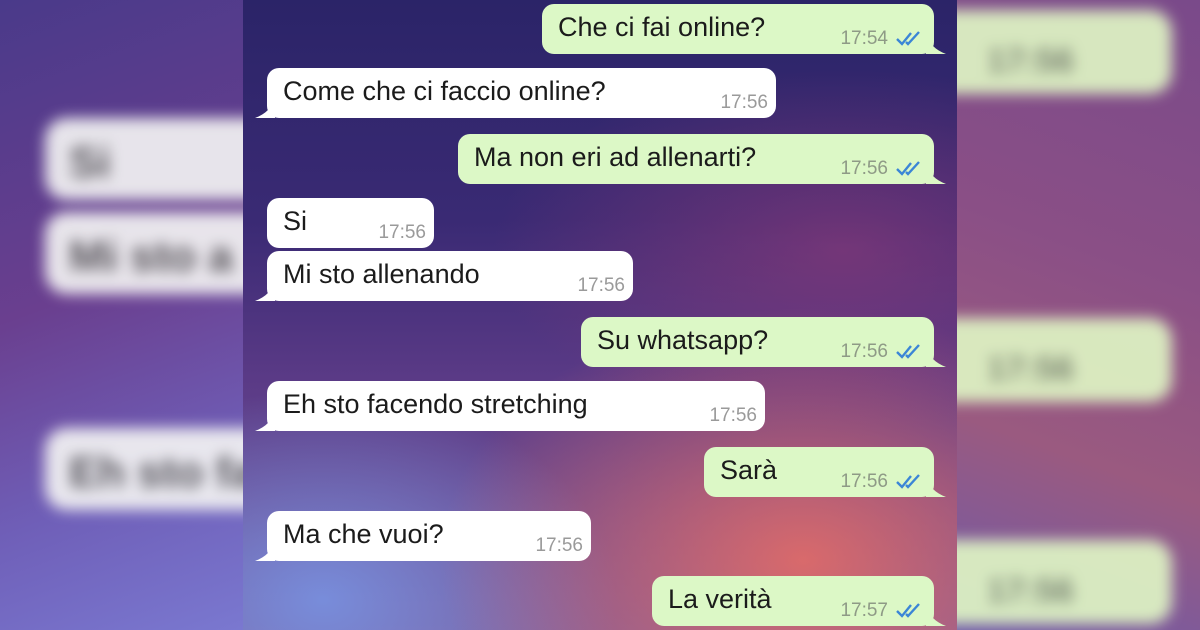 The height and width of the screenshot is (630, 1200). Describe the element at coordinates (90, 162) in the screenshot. I see `blurred-text: Si` at that location.